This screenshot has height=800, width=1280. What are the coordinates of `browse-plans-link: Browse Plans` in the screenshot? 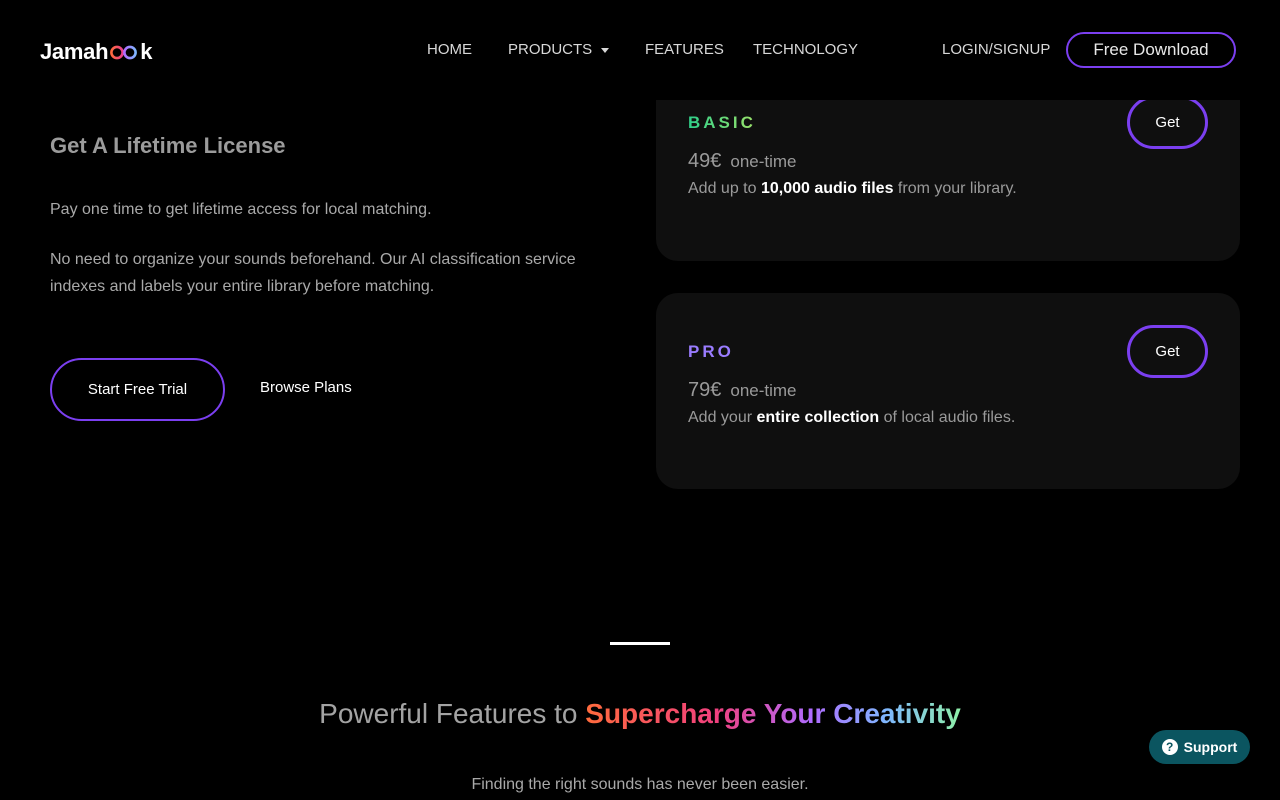 It's located at (306, 389).